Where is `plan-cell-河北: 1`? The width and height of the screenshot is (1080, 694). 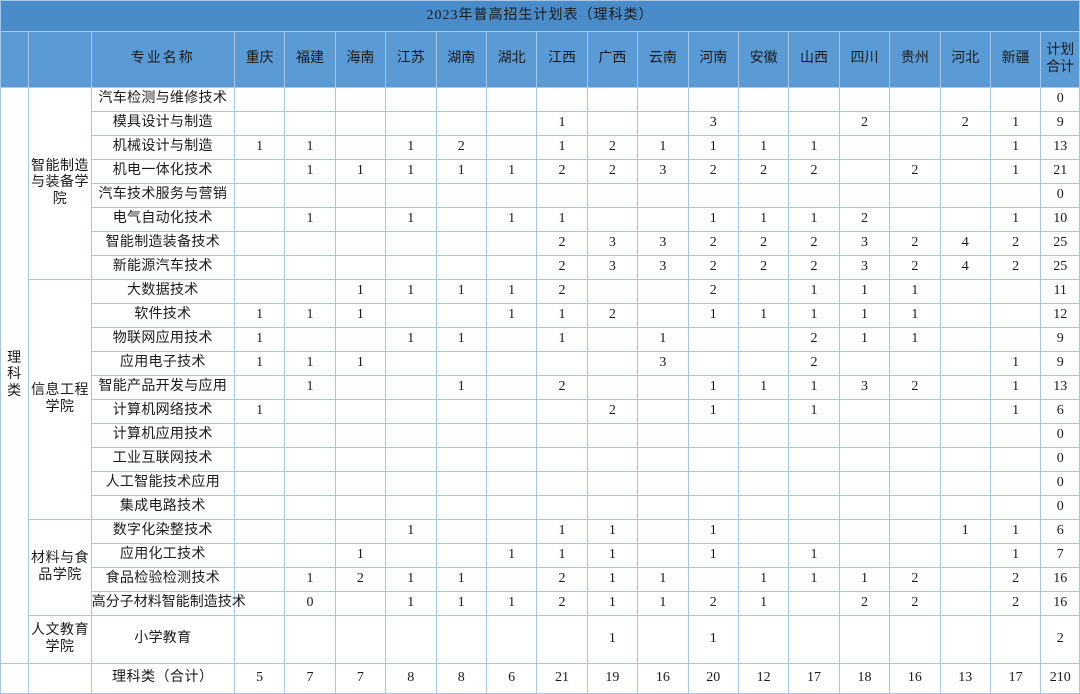
plan-cell-河北: 1 is located at coordinates (965, 531).